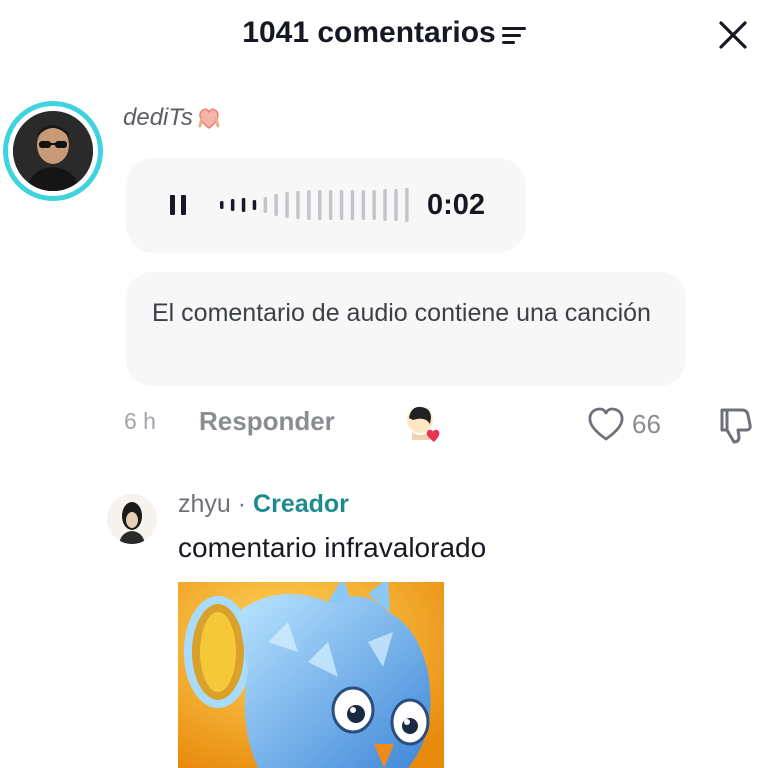  I want to click on close-icon, so click(733, 35).